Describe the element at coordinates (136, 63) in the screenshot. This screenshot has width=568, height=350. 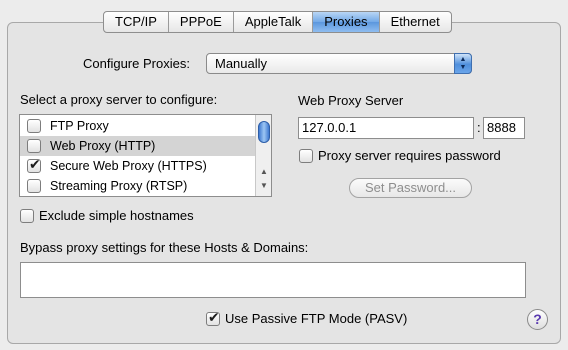
I see `configure-proxies-label: Configure Proxies:` at that location.